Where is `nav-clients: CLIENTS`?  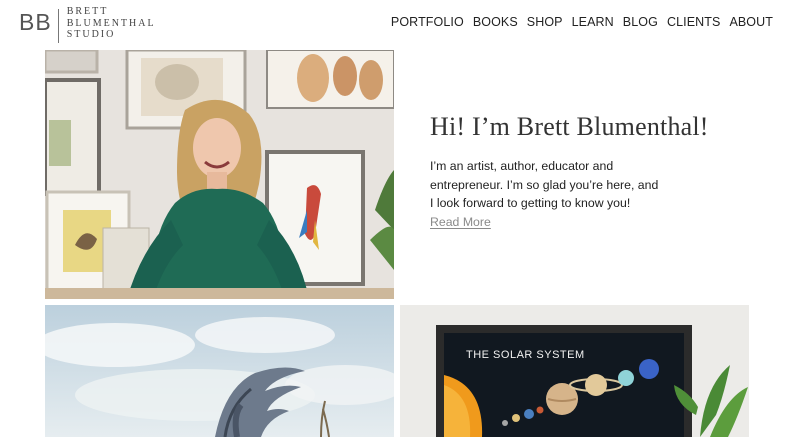
nav-clients: CLIENTS is located at coordinates (694, 22).